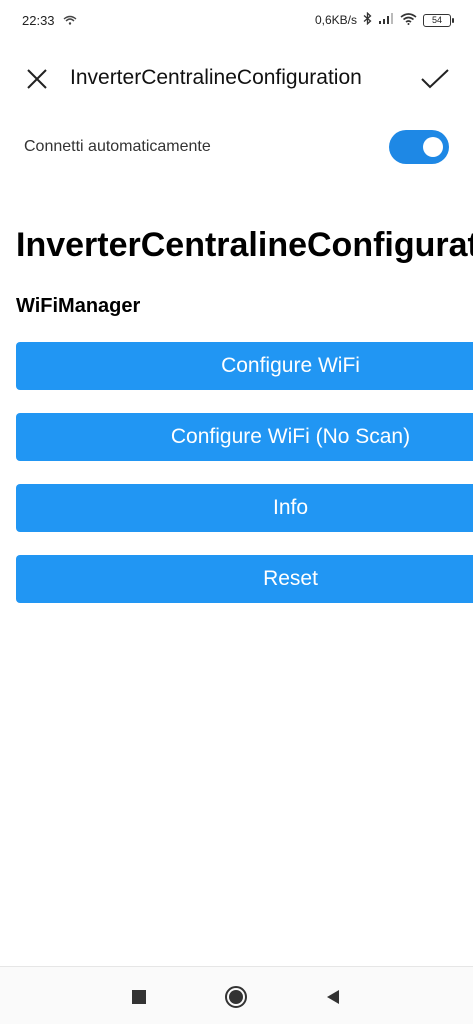  Describe the element at coordinates (78, 306) in the screenshot. I see `section-title: WiFiManager` at that location.